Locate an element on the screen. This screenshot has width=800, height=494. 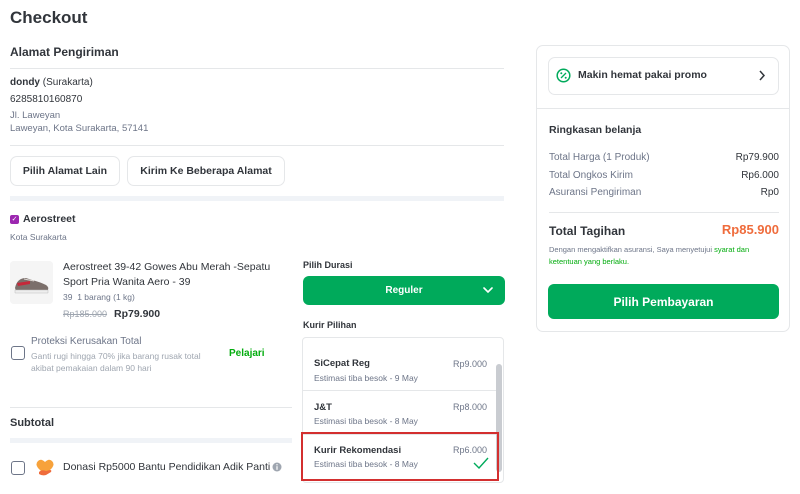
duration-label: Pilih Durasi is located at coordinates (328, 265).